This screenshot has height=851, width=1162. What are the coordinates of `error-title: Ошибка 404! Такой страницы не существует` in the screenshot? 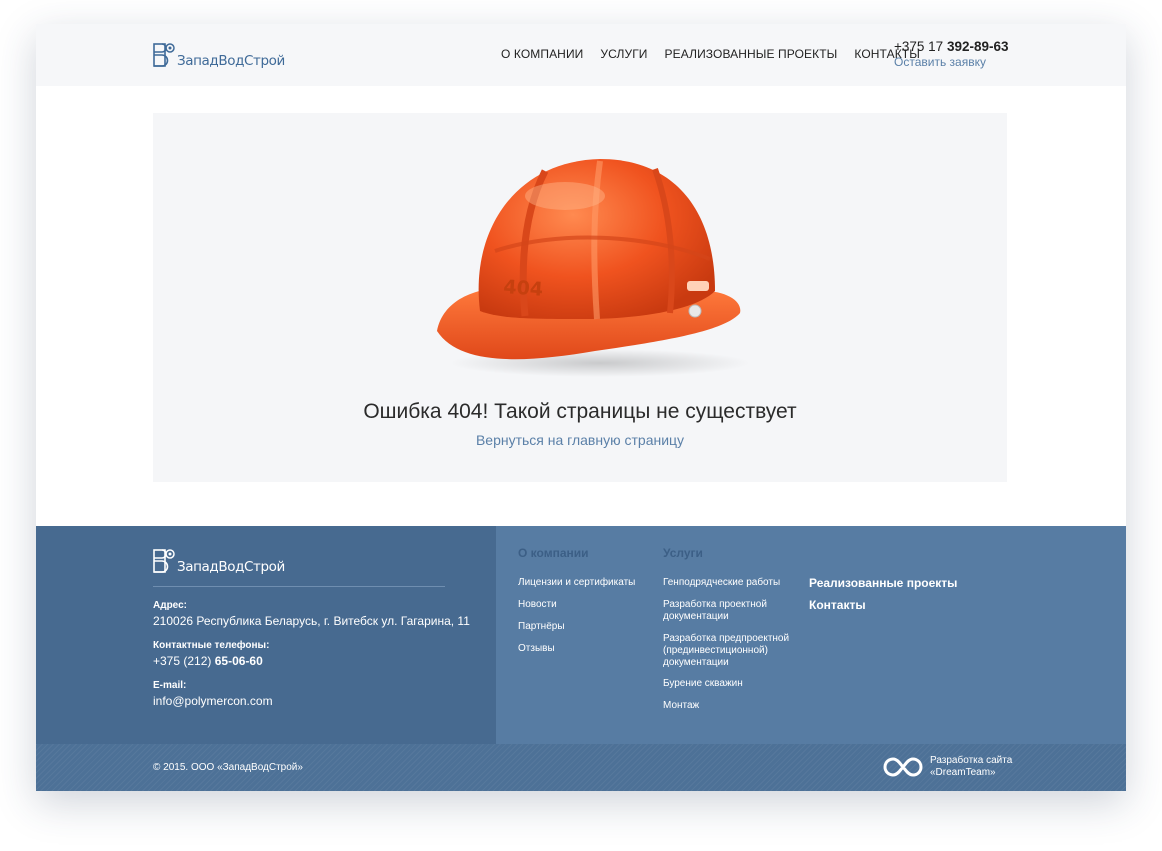 It's located at (580, 411).